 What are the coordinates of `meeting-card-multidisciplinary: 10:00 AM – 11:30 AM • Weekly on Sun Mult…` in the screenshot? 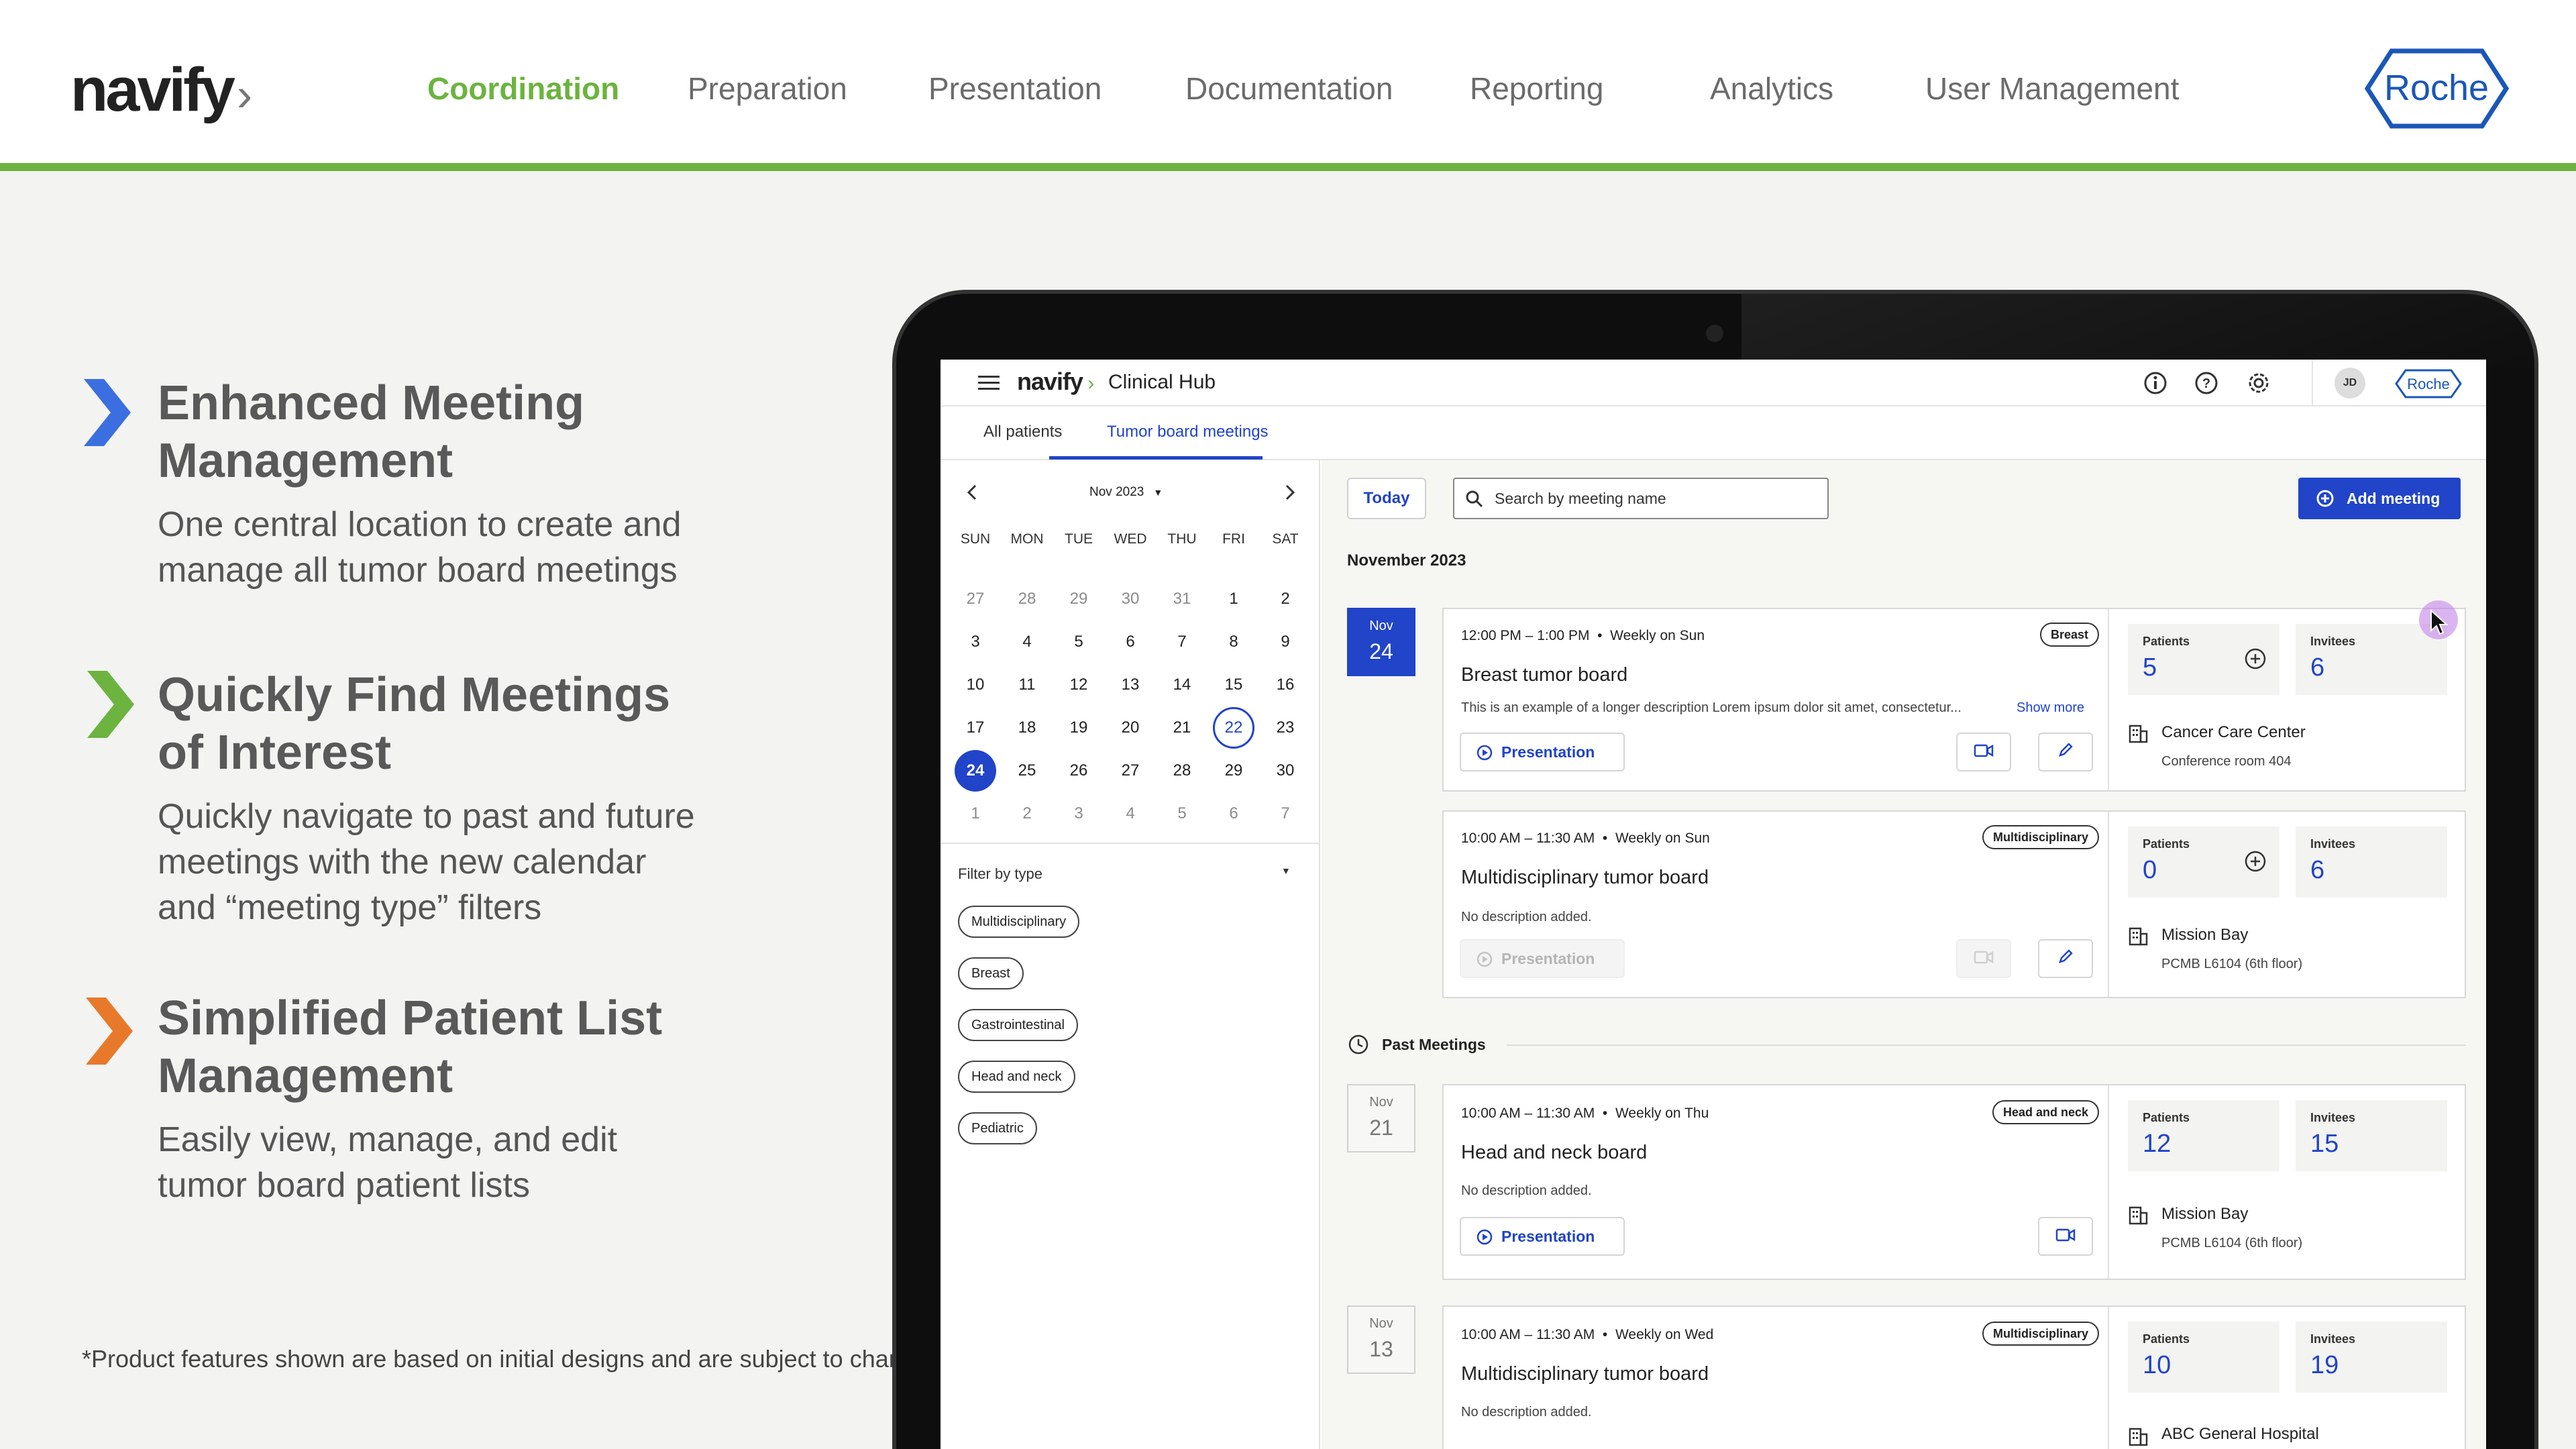 It's located at (1954, 904).